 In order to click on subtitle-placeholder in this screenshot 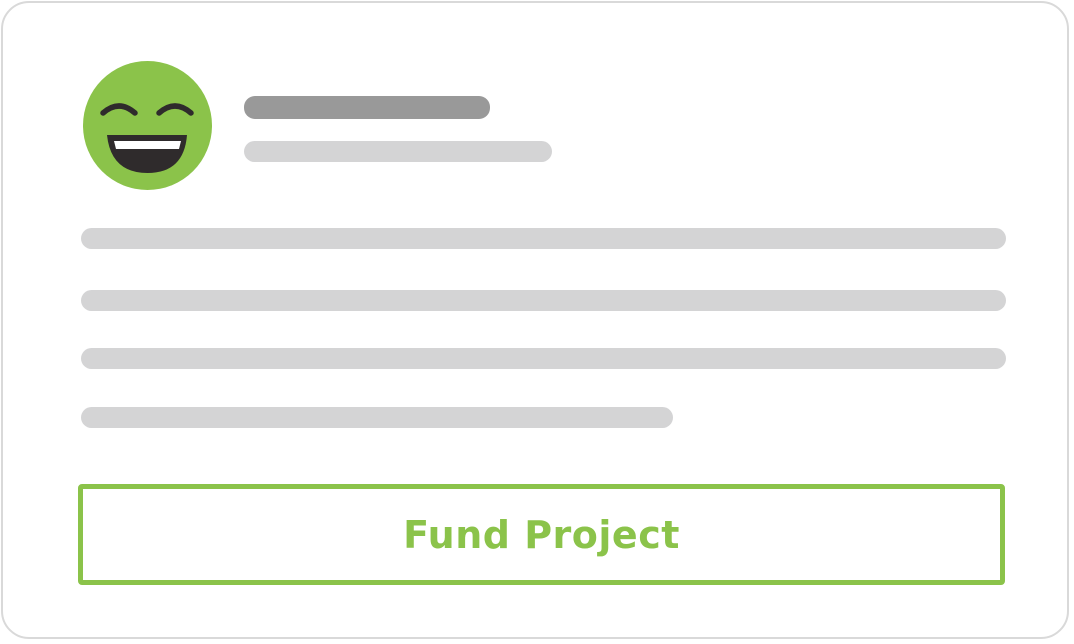, I will do `click(398, 151)`.